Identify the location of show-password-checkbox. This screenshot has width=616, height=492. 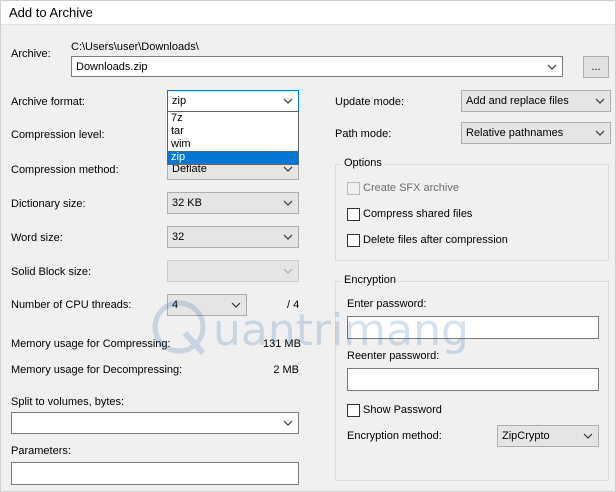
(353, 410).